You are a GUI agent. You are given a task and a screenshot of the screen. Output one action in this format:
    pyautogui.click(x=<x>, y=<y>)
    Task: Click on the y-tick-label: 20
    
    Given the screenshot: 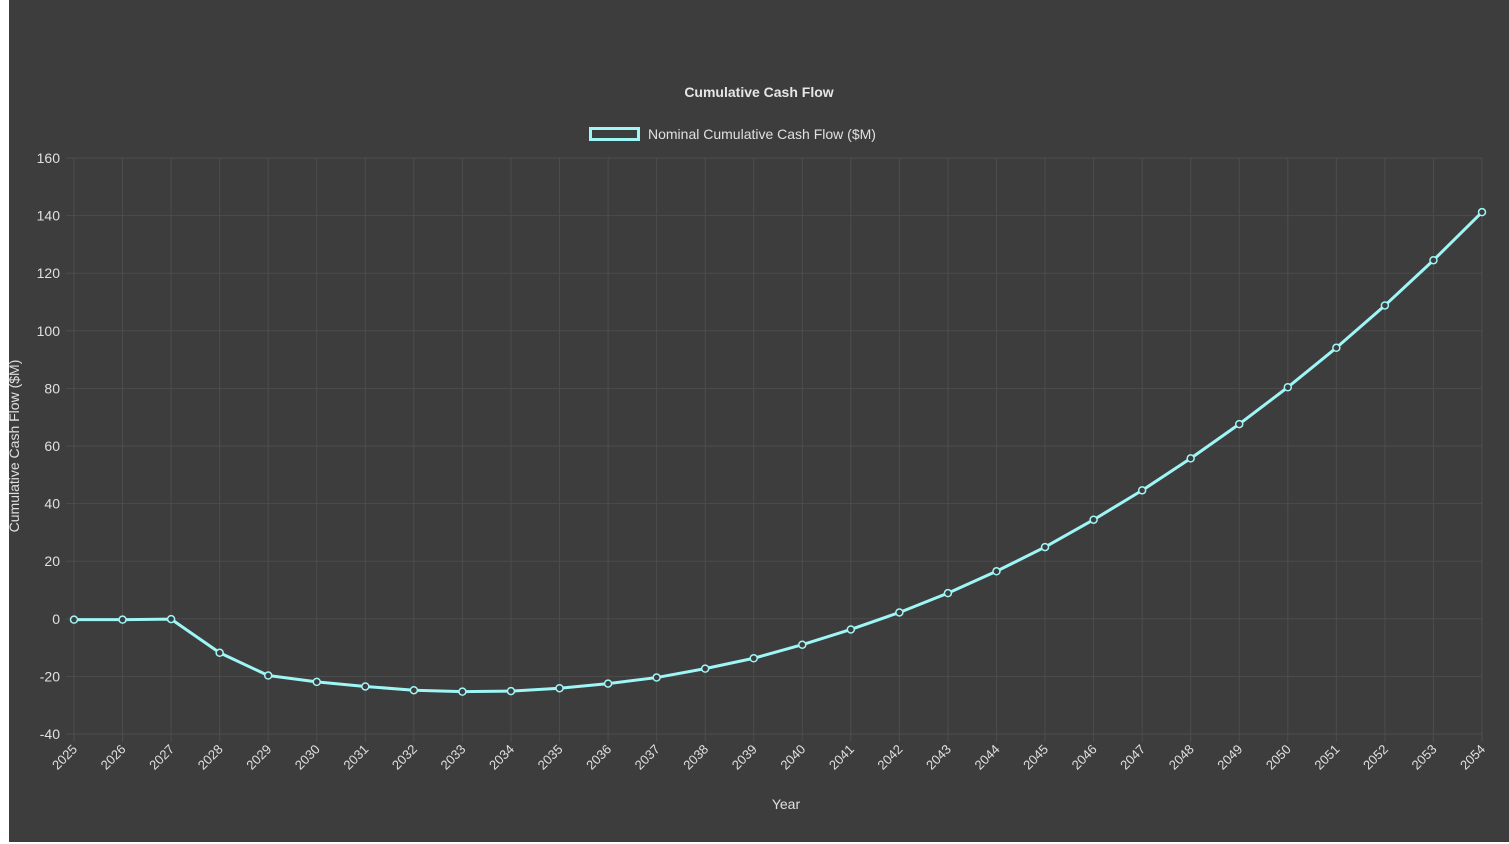 What is the action you would take?
    pyautogui.click(x=52, y=561)
    